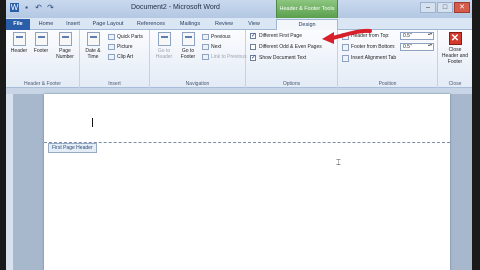  Describe the element at coordinates (216, 47) in the screenshot. I see `next-label: Next` at that location.